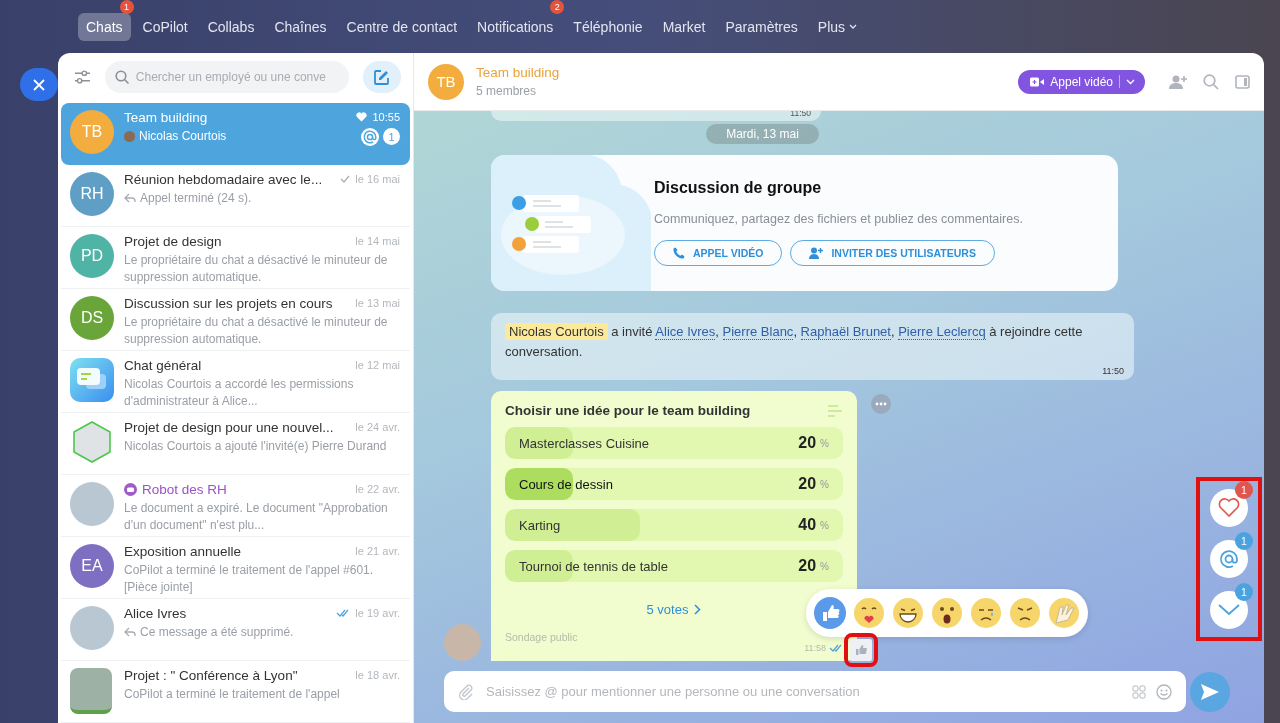 This screenshot has height=723, width=1280. Describe the element at coordinates (163, 365) in the screenshot. I see `chat-name: Chat général` at that location.